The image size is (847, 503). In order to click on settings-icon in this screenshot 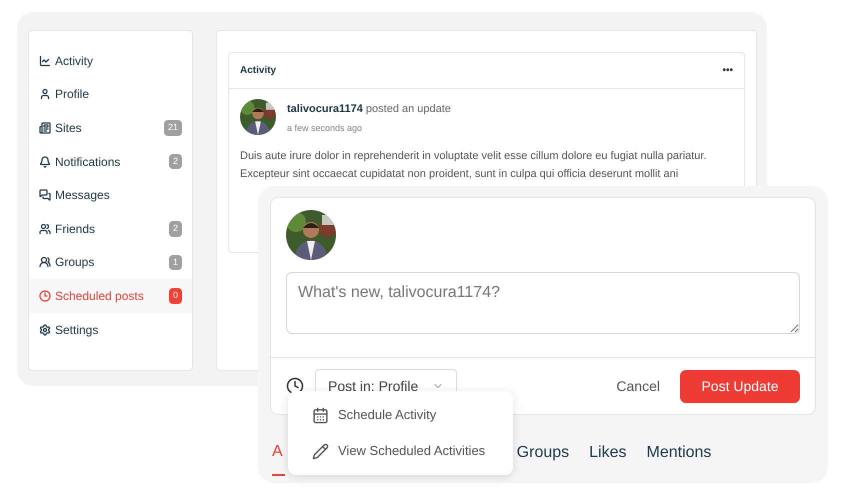, I will do `click(45, 330)`.